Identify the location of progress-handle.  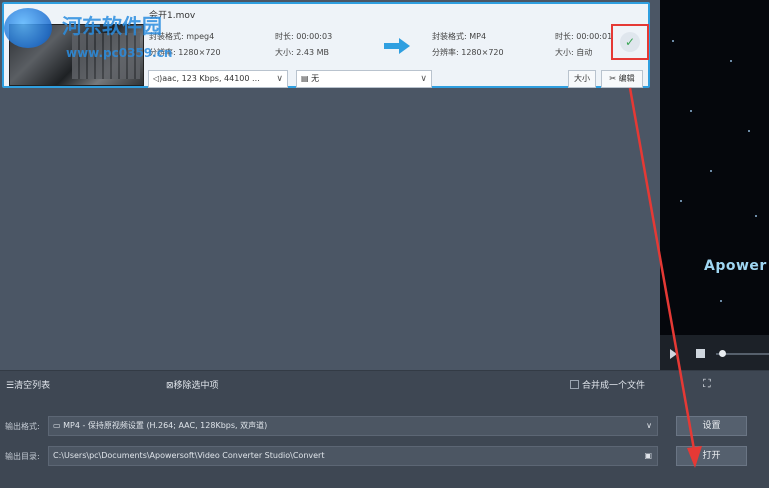
(722, 353).